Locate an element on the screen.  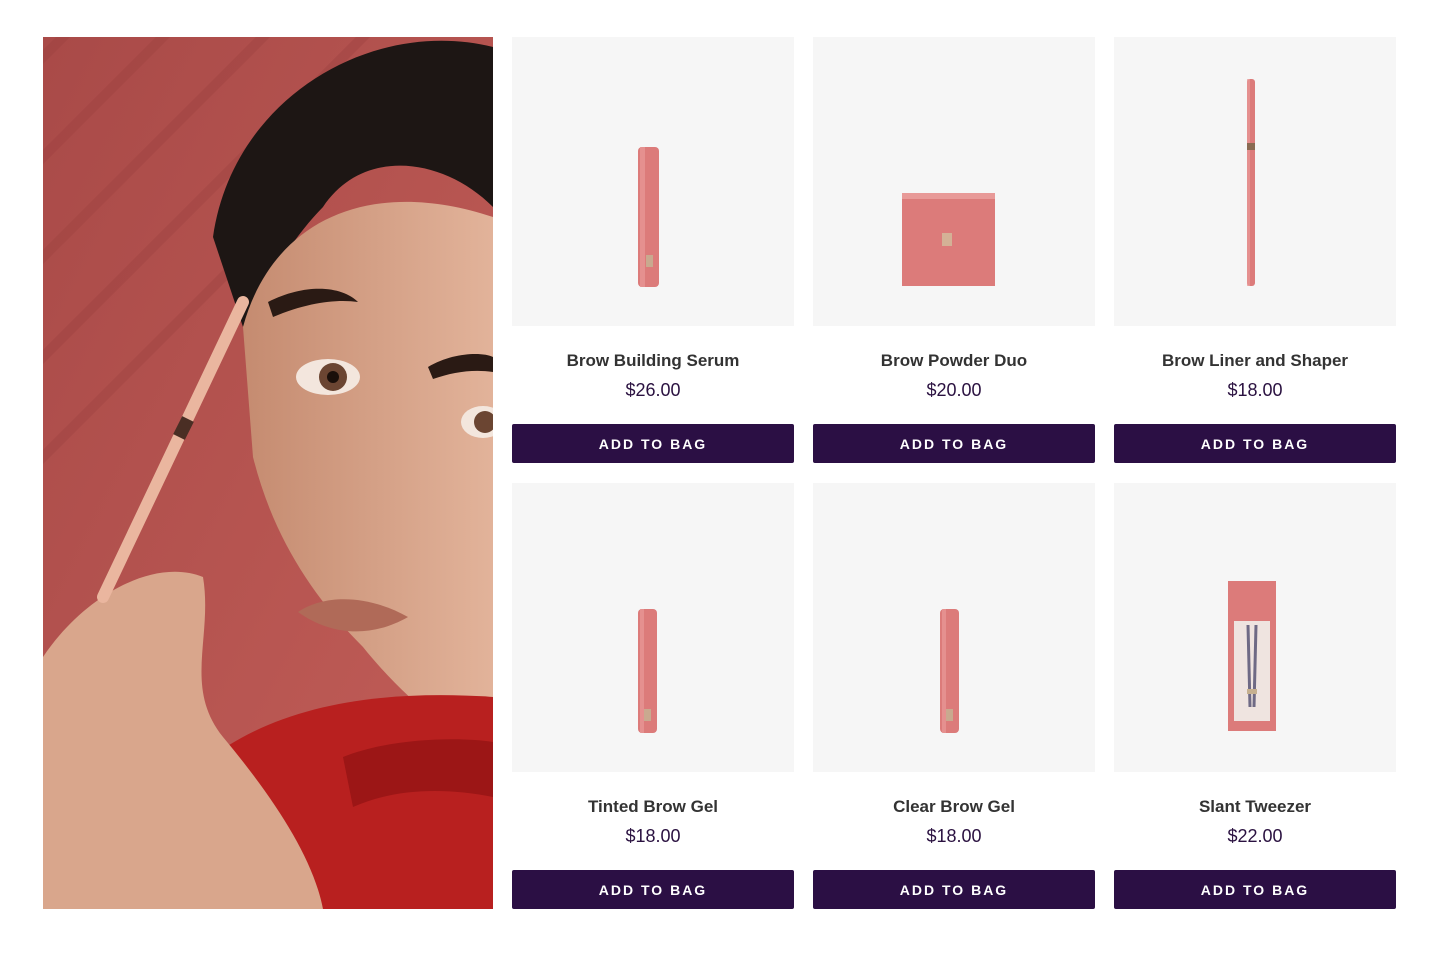
product-name: Clear Brow Gel is located at coordinates (954, 807).